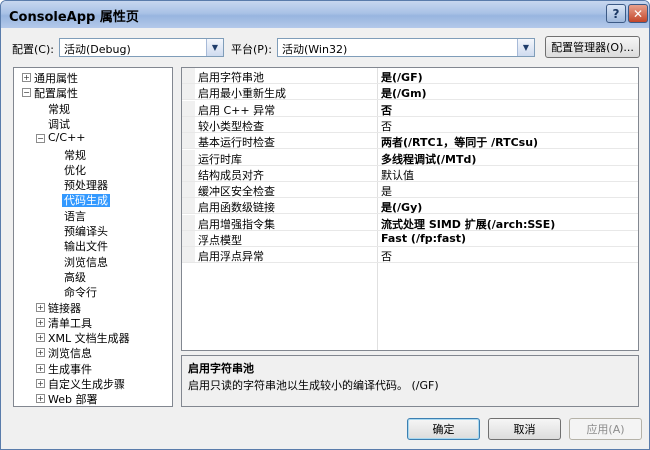 This screenshot has width=650, height=450. I want to click on tree-item-label: 自定义生成步骤, so click(86, 384).